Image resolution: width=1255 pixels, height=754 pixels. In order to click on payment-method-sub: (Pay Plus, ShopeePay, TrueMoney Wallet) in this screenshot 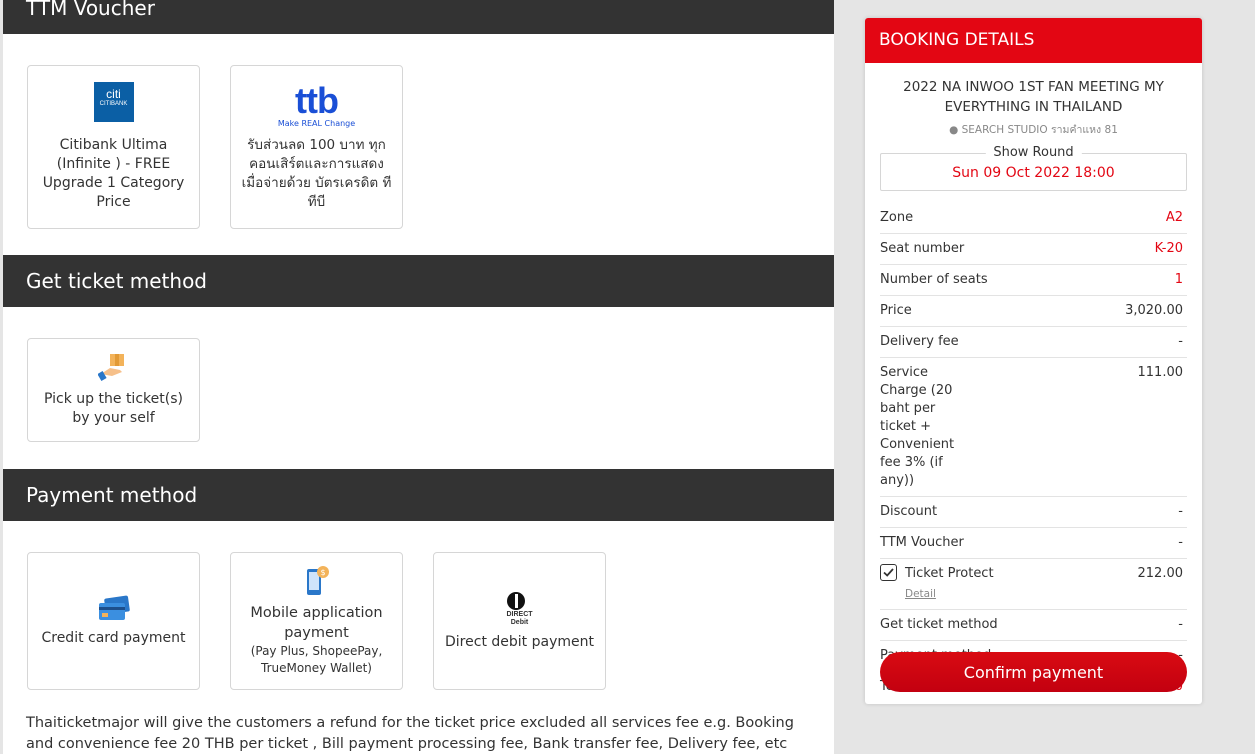, I will do `click(316, 659)`.